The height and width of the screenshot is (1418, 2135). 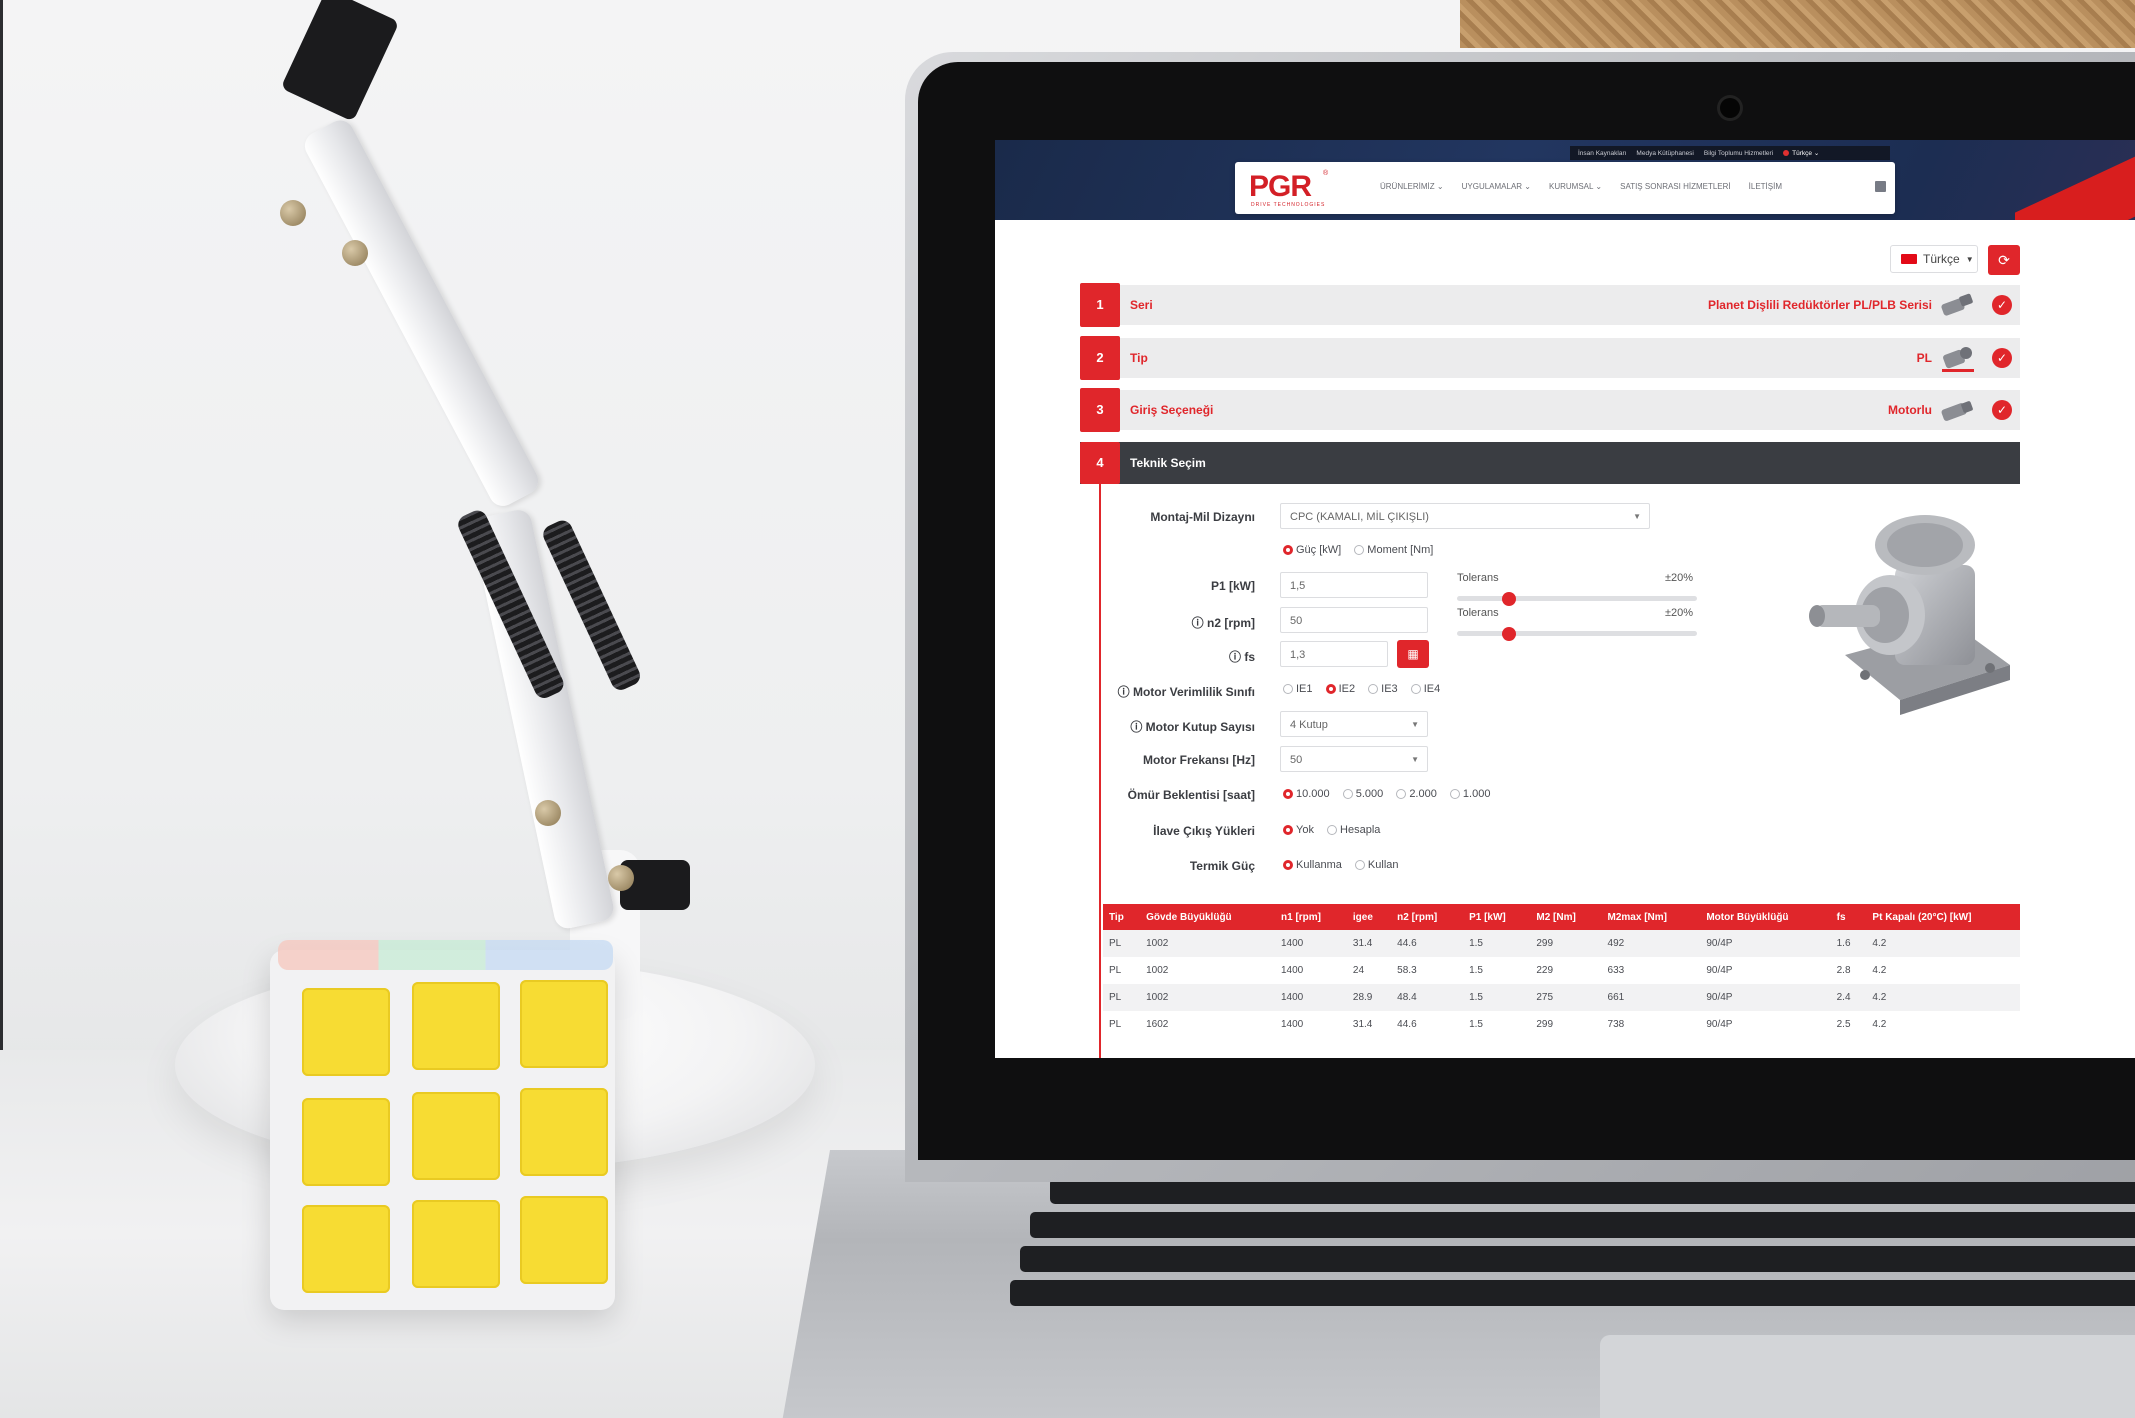 What do you see at coordinates (1476, 970) in the screenshot?
I see `table-cell: 1.5` at bounding box center [1476, 970].